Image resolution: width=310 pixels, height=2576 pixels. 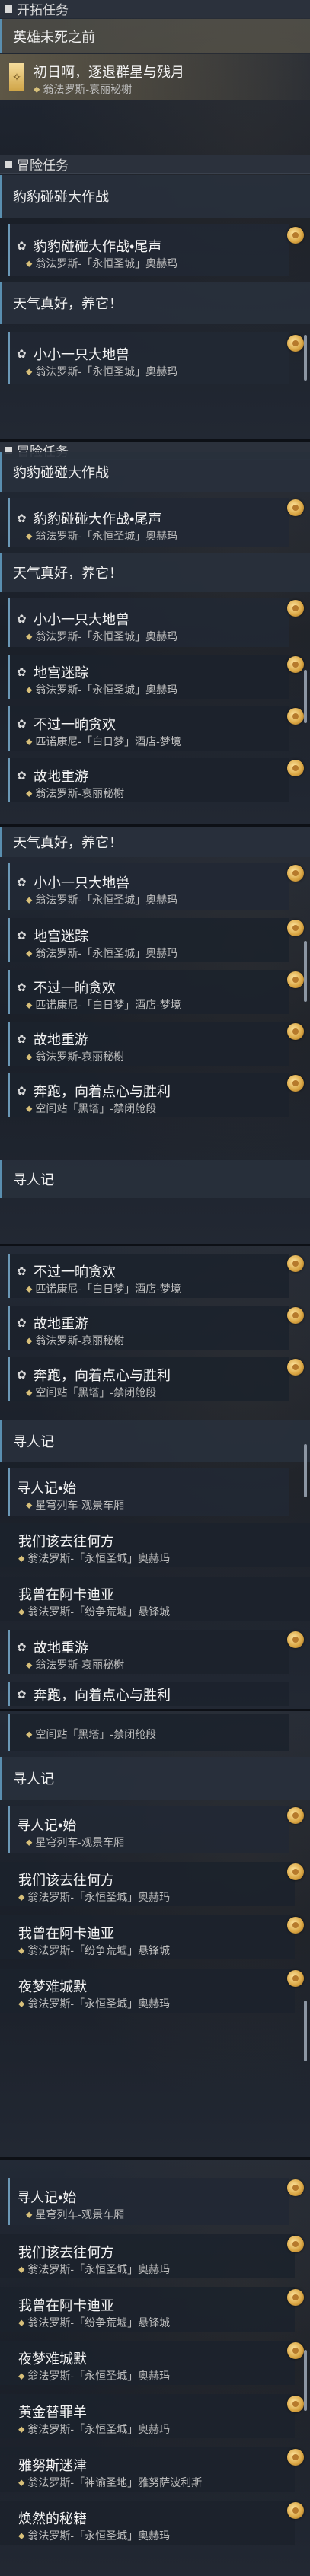 I want to click on quest-group-heroes: 英雄未死之前, so click(x=155, y=36).